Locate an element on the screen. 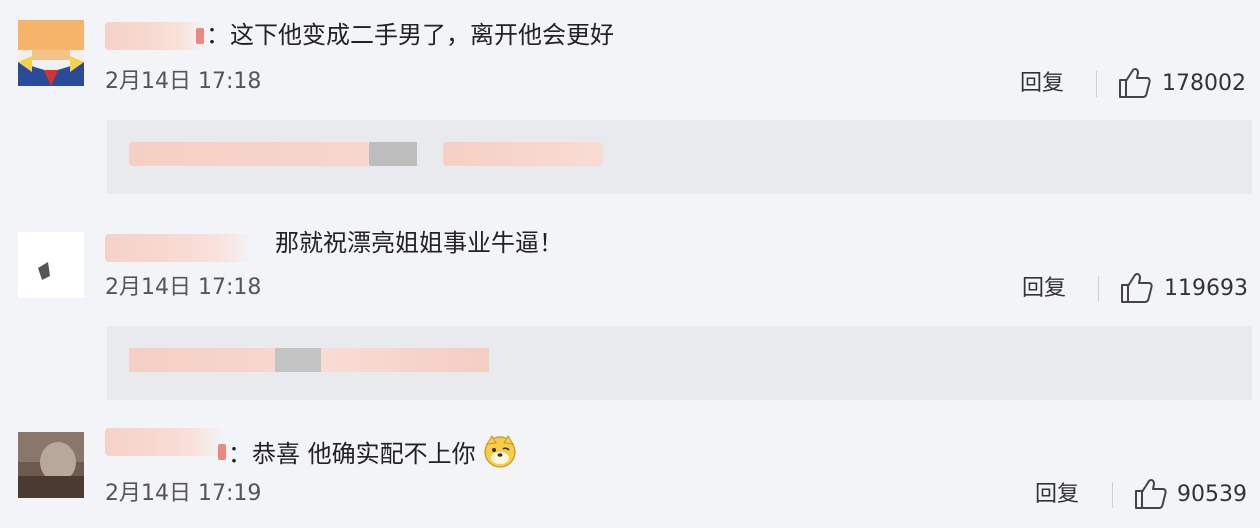 The image size is (1260, 528). like-count: 178002 is located at coordinates (1204, 83).